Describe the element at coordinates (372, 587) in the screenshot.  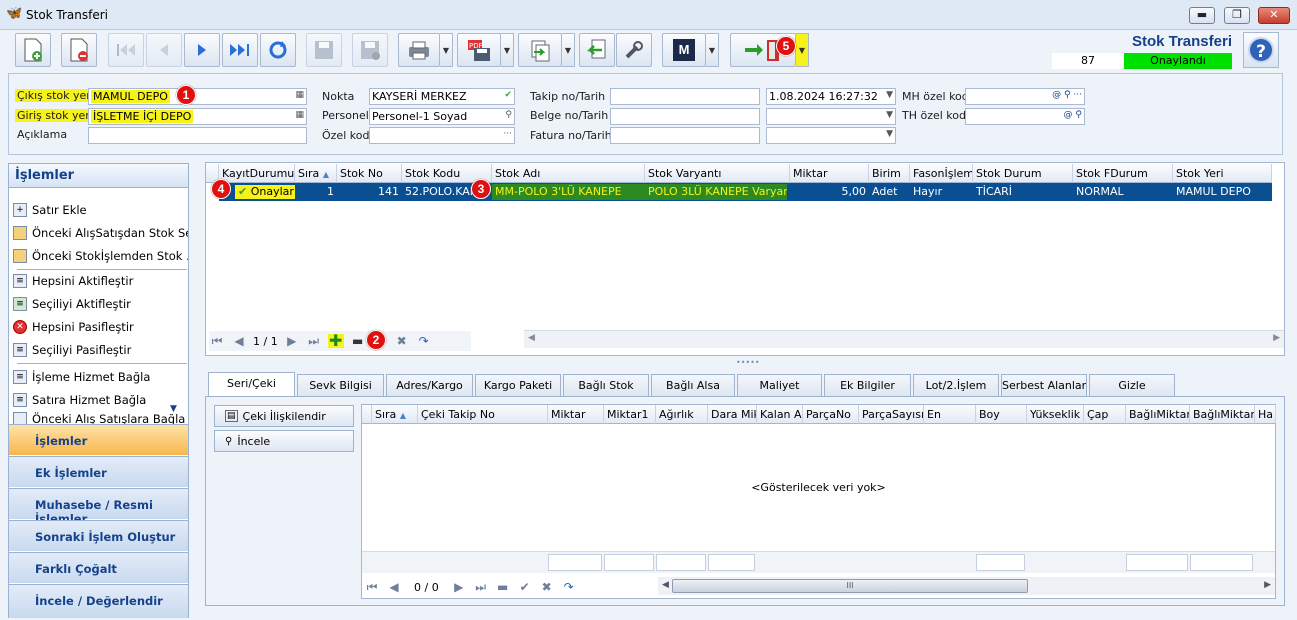
I see `sub-nav-first-icon: ⏮` at that location.